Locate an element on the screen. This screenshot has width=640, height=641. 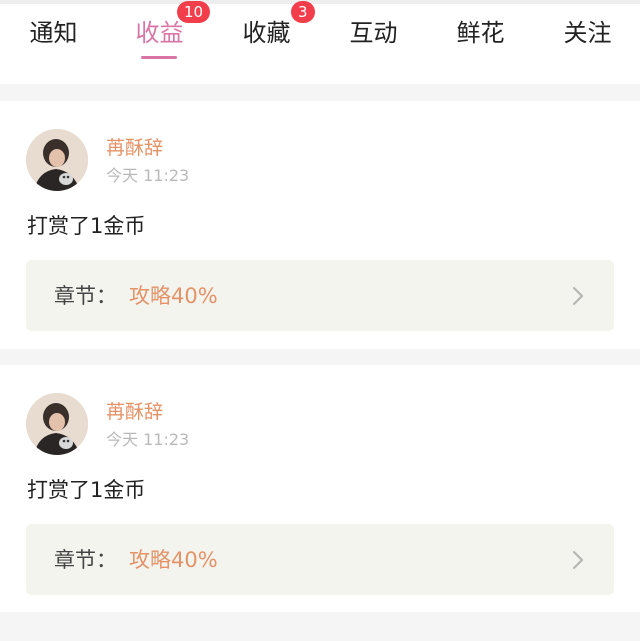
tab-interactions: 互动 is located at coordinates (373, 44).